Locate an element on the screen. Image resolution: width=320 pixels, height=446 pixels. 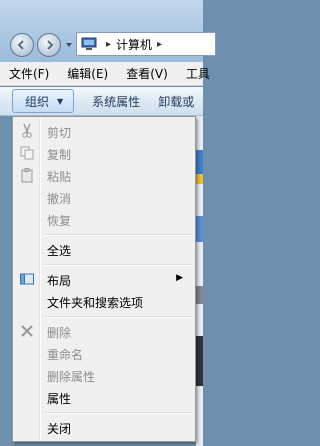
menu-item-label: 属性 is located at coordinates (59, 399).